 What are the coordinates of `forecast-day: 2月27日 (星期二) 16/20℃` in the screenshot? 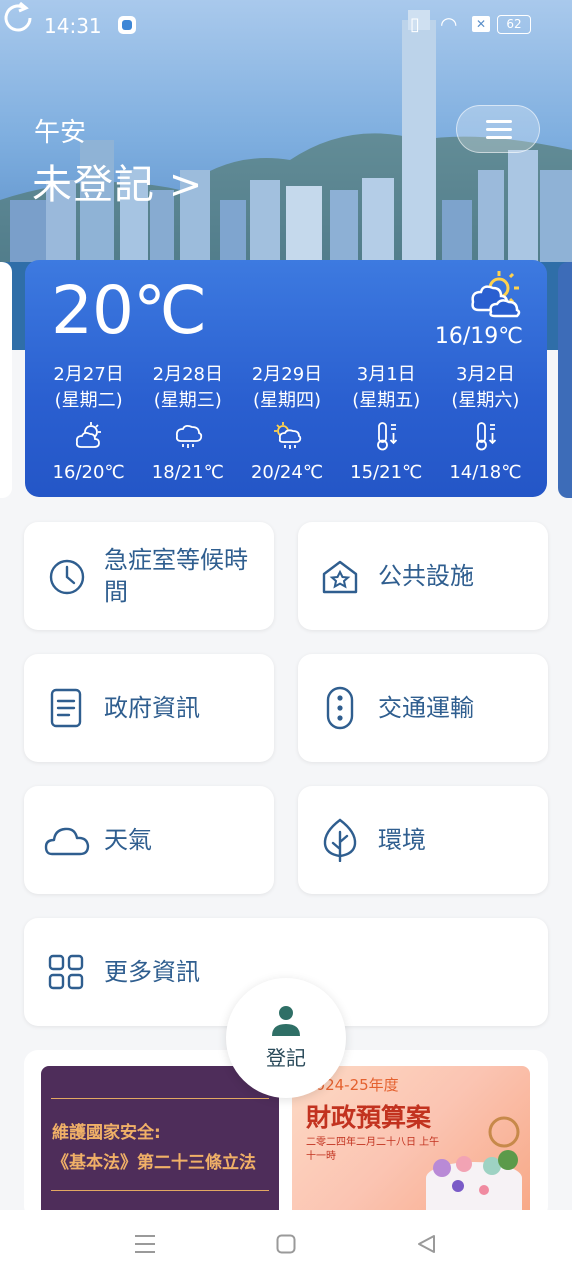 It's located at (88, 427).